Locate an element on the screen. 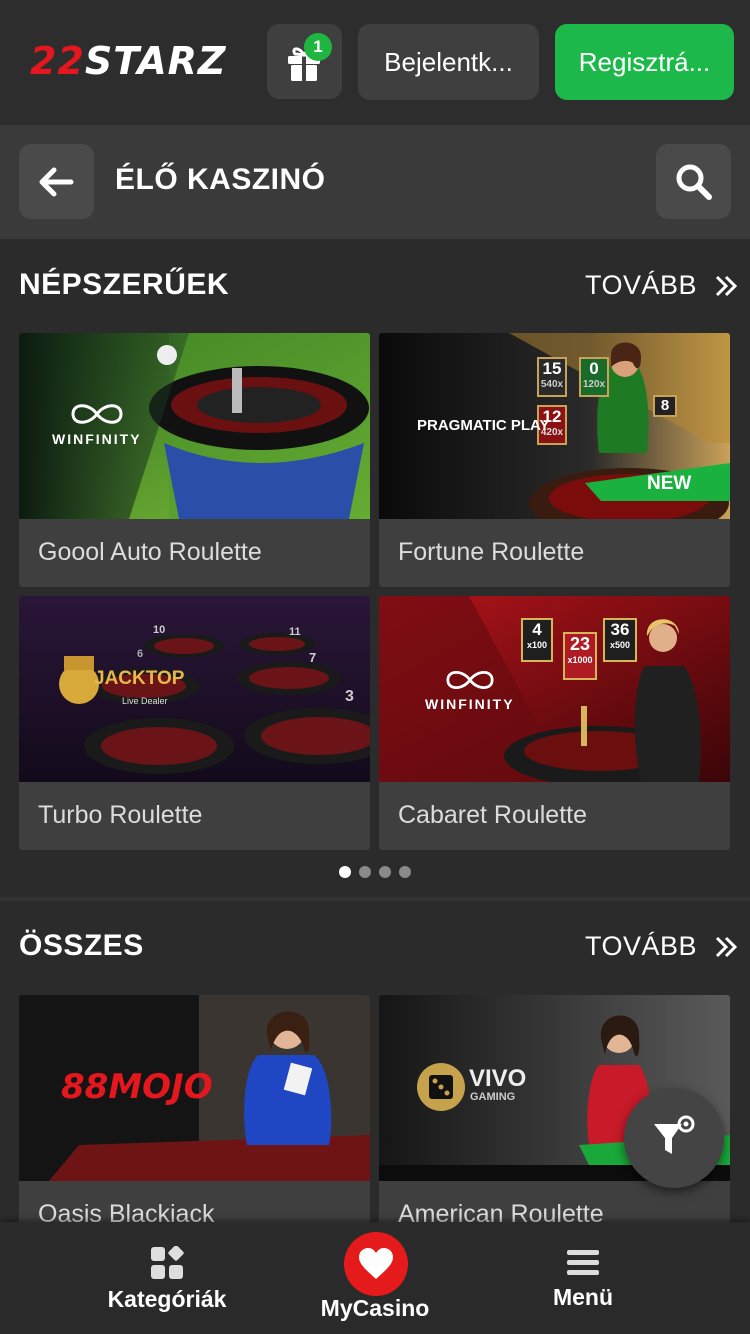  game-title: Goool Auto Roulette is located at coordinates (150, 552).